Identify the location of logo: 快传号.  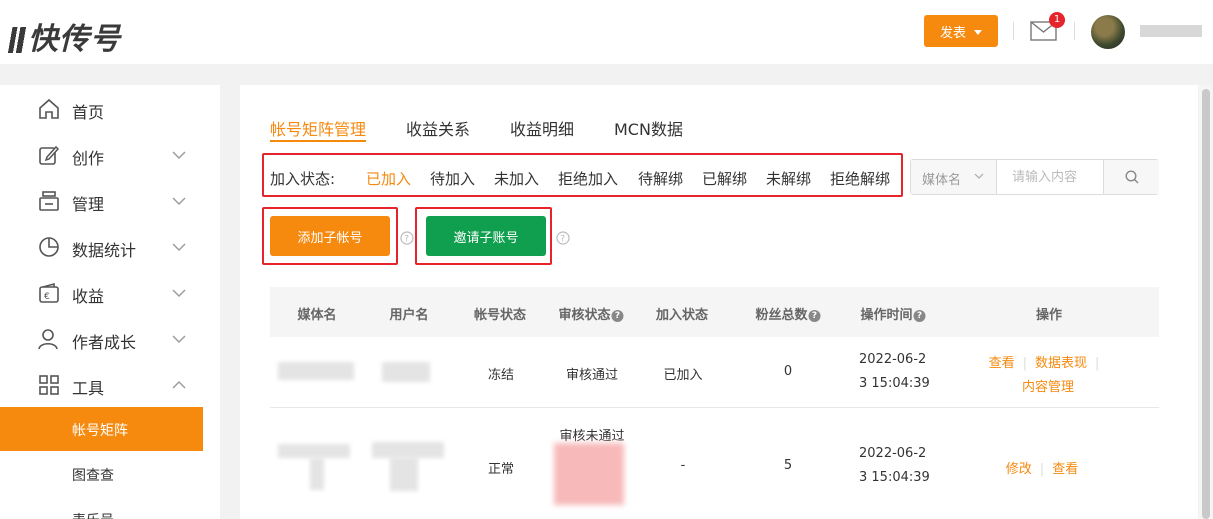
(64, 36).